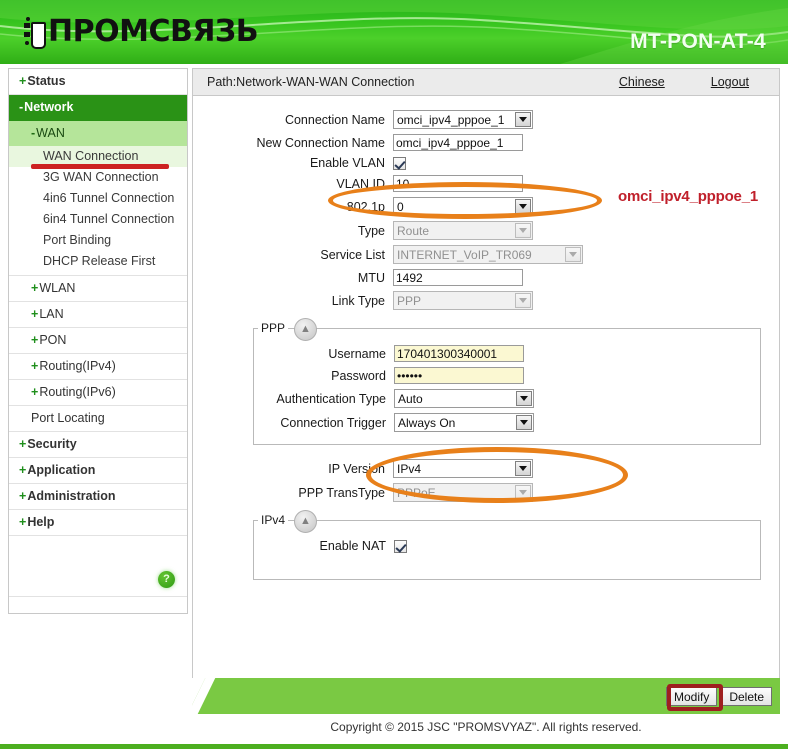 This screenshot has height=749, width=788. I want to click on password-input, so click(459, 375).